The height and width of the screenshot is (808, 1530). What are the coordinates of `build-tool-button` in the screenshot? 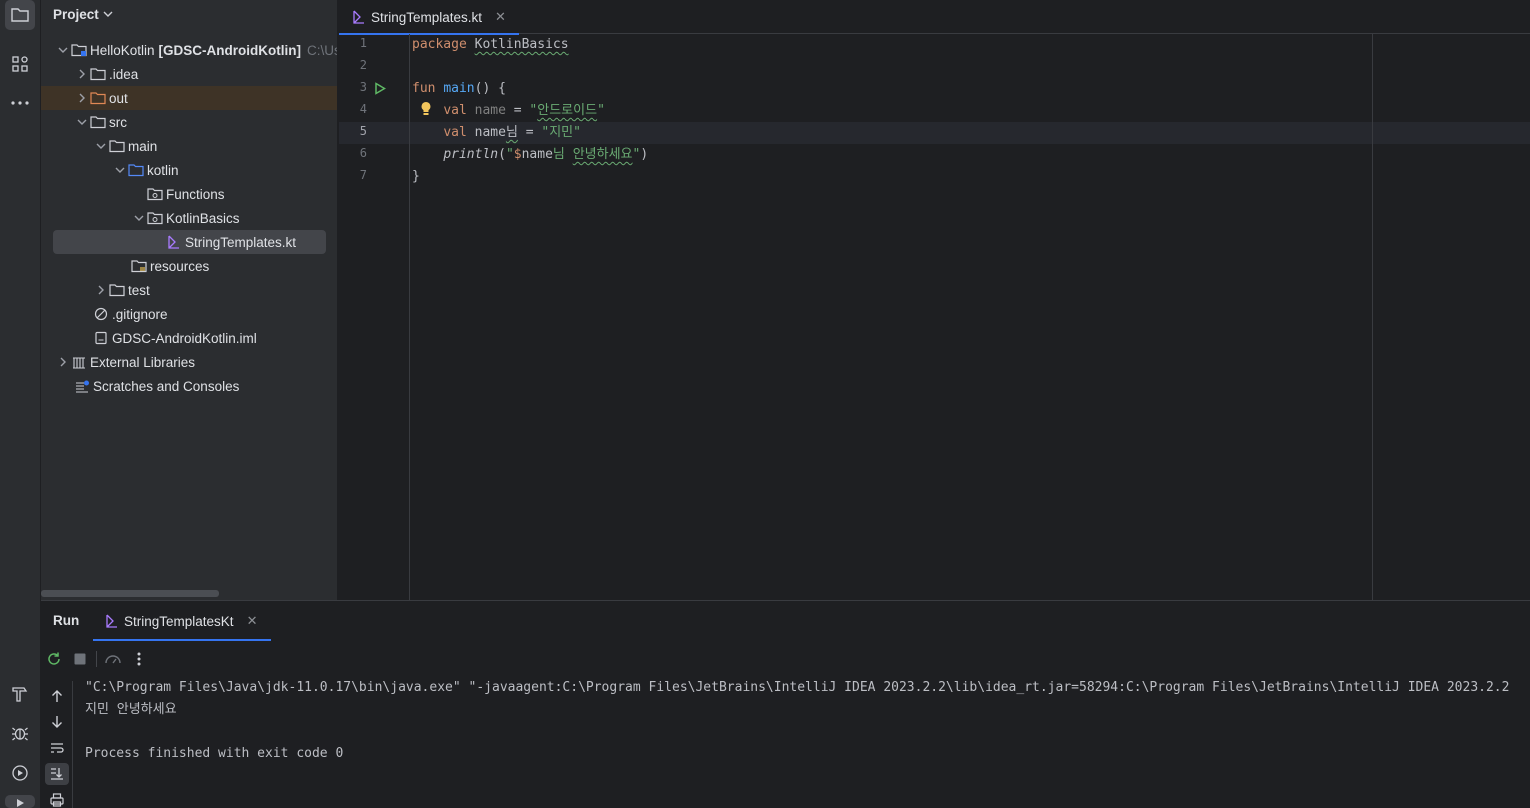 It's located at (20, 694).